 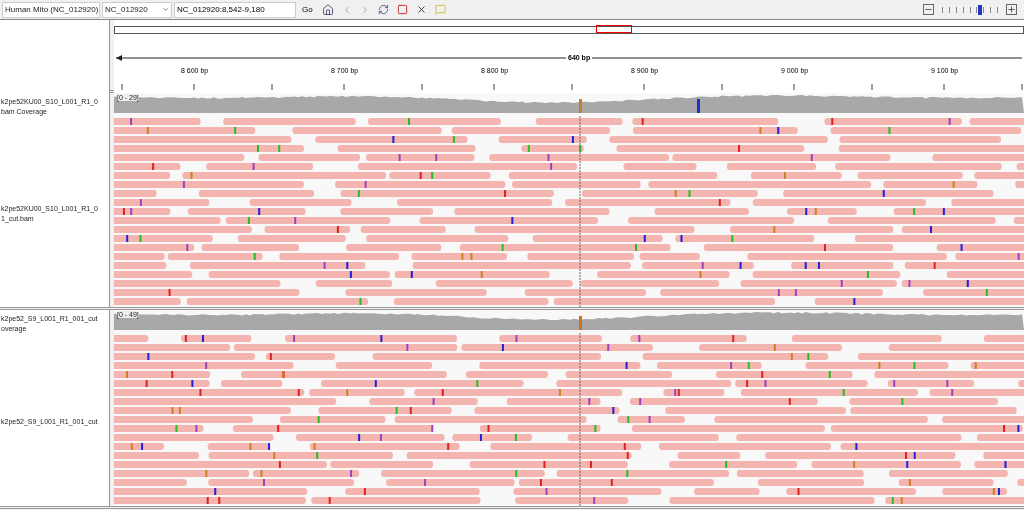 I want to click on plus-icon, so click(x=1011, y=9).